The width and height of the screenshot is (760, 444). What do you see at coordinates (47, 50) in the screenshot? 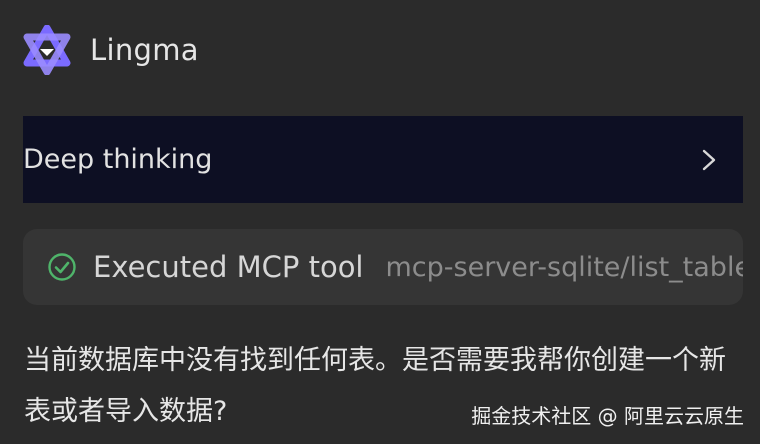
I see `lingma-logo-icon` at bounding box center [47, 50].